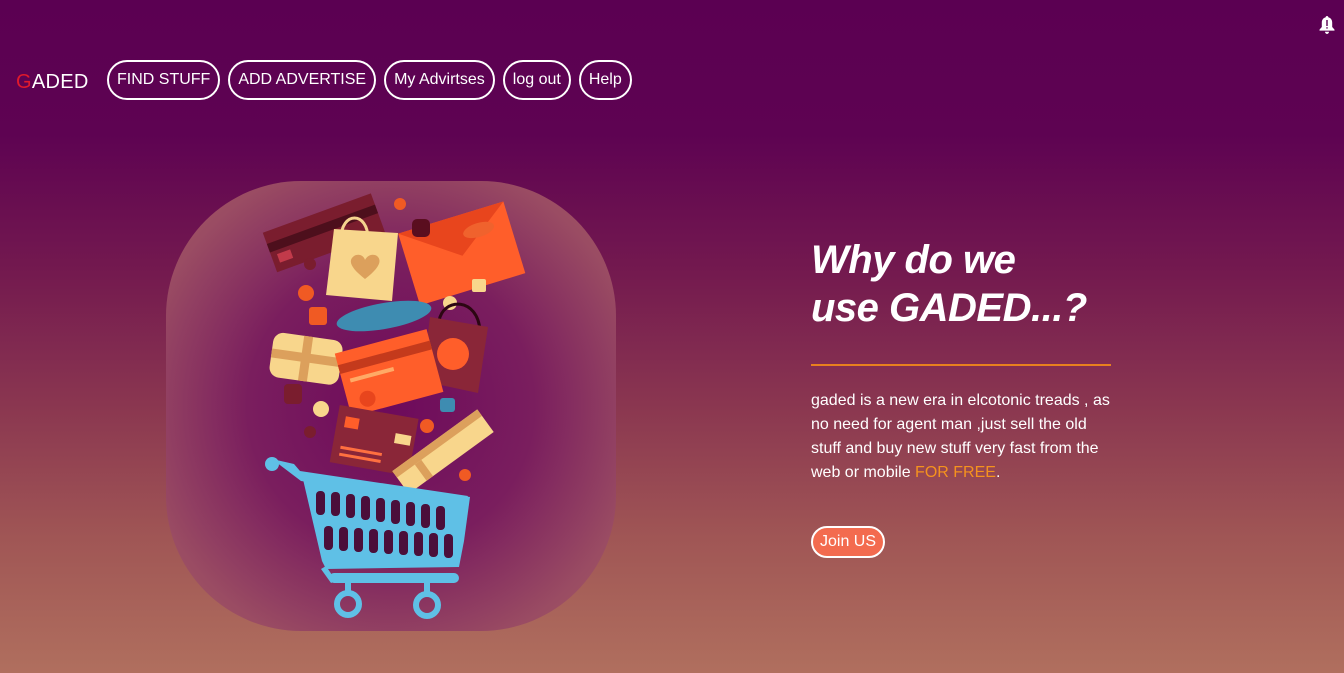 The height and width of the screenshot is (673, 1344). I want to click on heading-divider, so click(961, 365).